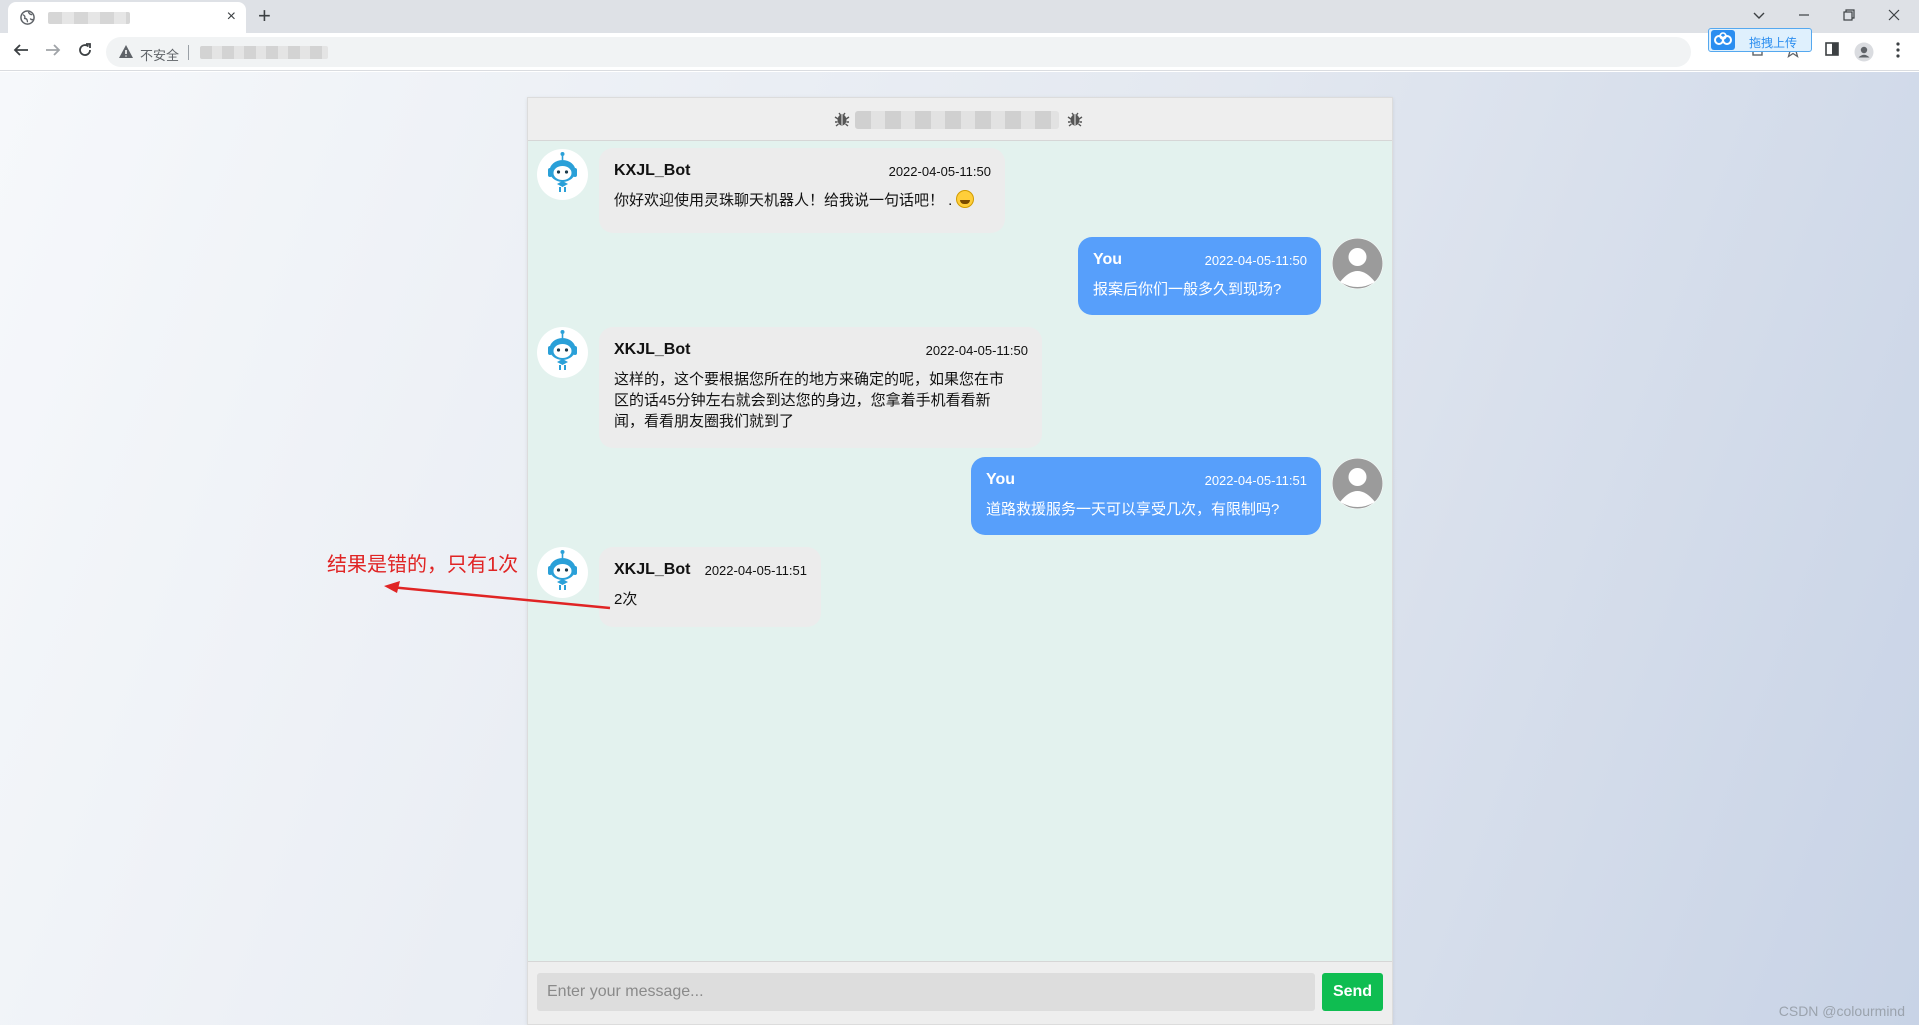 The height and width of the screenshot is (1025, 1919). I want to click on message-line: 闻，看看朋友圈我们就到了, so click(704, 421).